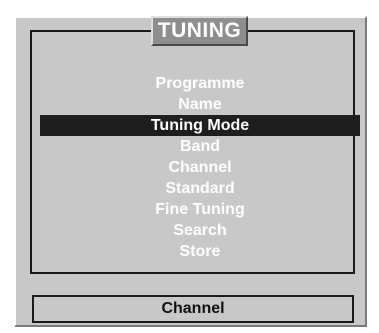  I want to click on menu-item-channel: Channel, so click(200, 167).